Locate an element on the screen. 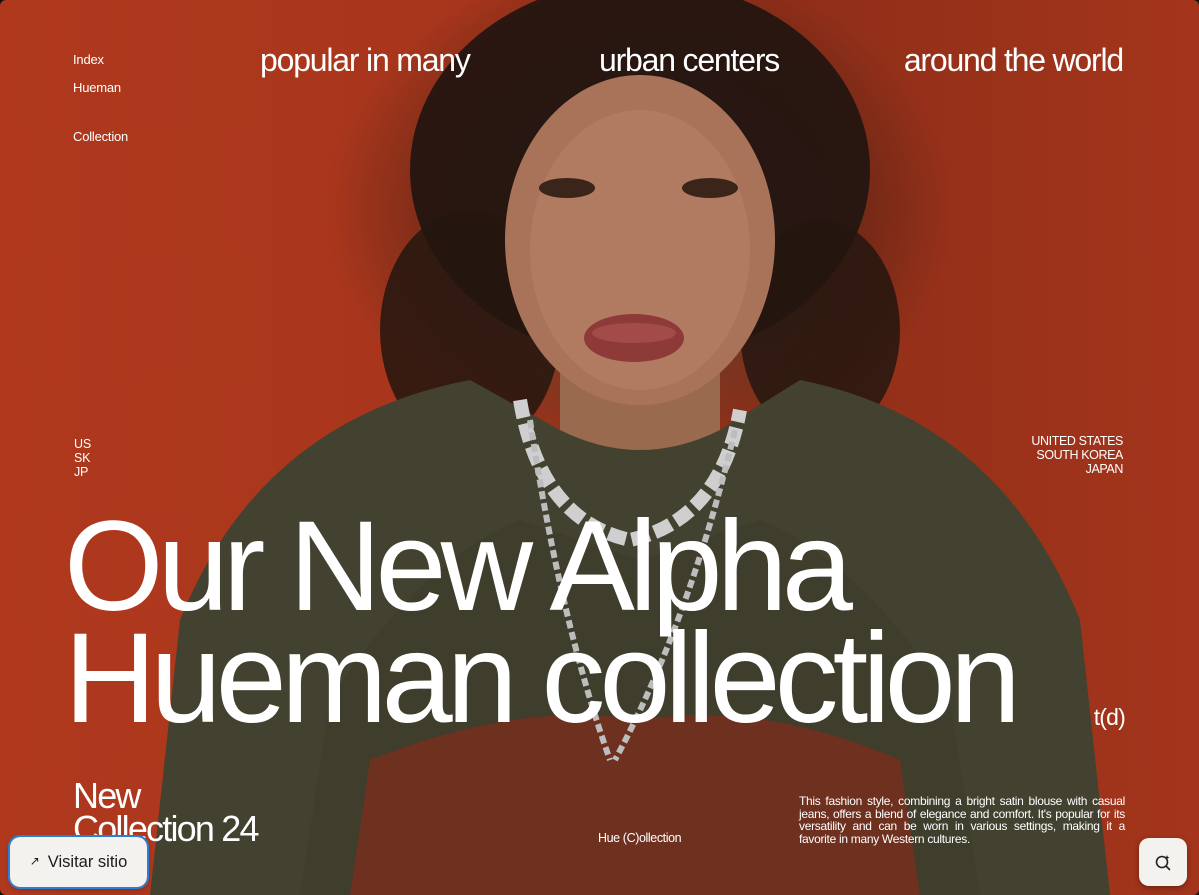 This screenshot has height=895, width=1199. country-codes: US SK JP is located at coordinates (82, 458).